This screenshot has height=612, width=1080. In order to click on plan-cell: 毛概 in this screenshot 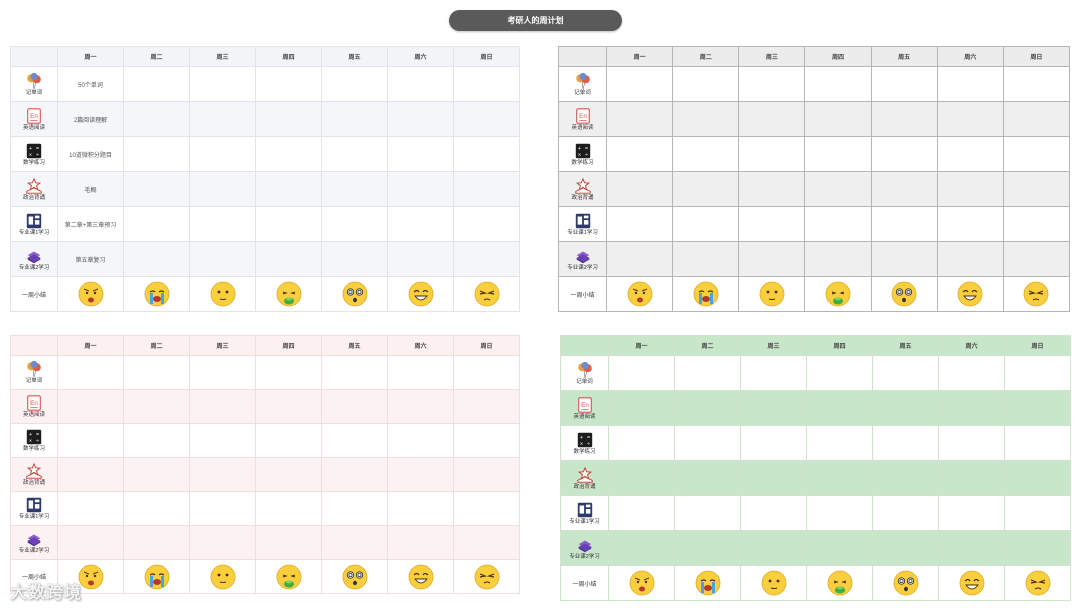, I will do `click(90, 189)`.